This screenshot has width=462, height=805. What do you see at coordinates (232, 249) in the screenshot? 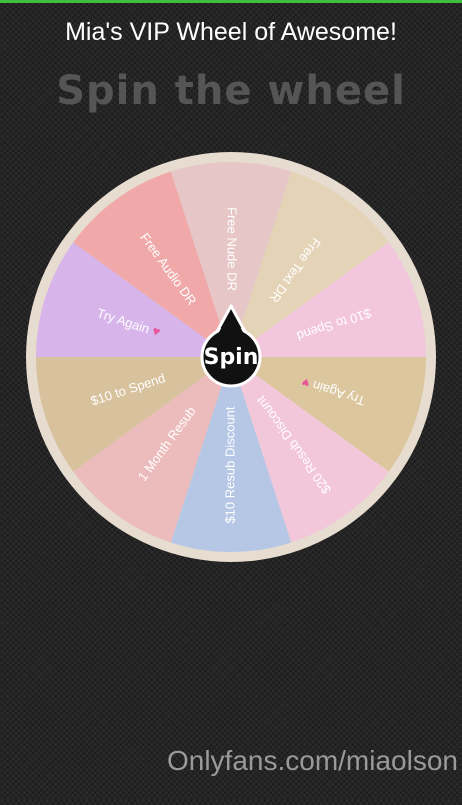
I see `wheel-segment-label: Free Nude DR` at bounding box center [232, 249].